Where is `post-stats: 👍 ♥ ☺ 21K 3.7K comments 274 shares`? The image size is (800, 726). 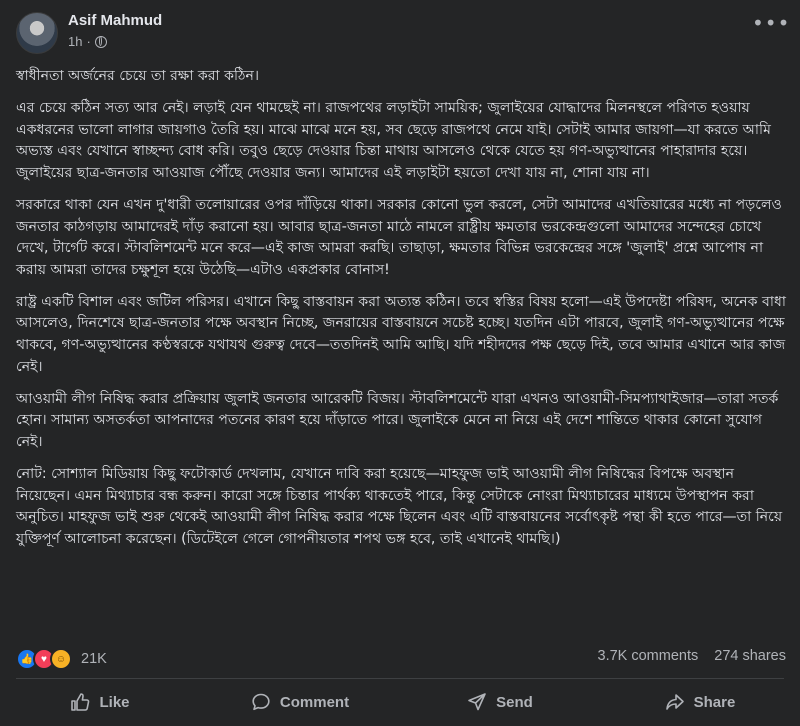
post-stats: 👍 ♥ ☺ 21K 3.7K comments 274 shares is located at coordinates (401, 658).